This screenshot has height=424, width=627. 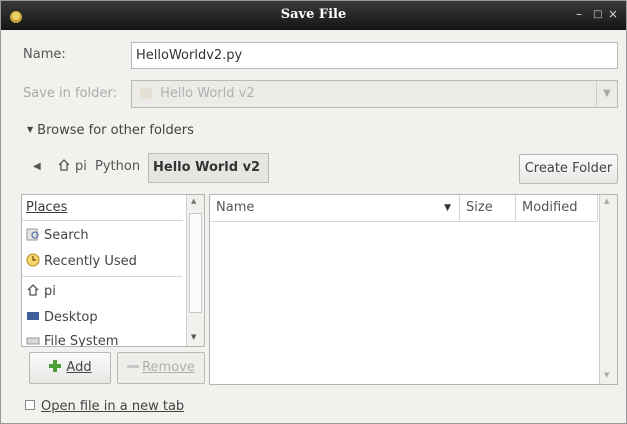 What do you see at coordinates (55, 366) in the screenshot?
I see `plus-icon` at bounding box center [55, 366].